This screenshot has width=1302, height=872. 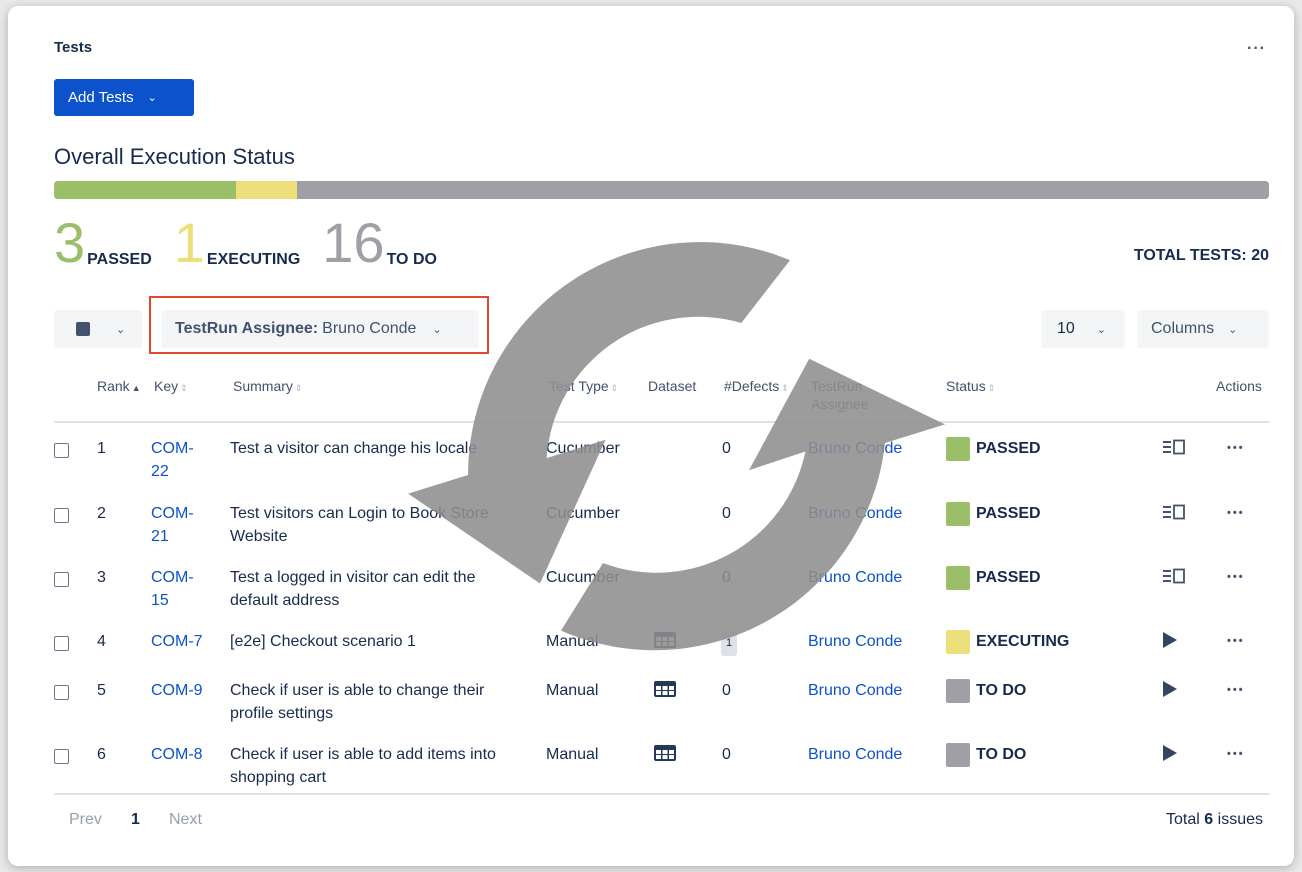 What do you see at coordinates (661, 422) in the screenshot?
I see `header-divider` at bounding box center [661, 422].